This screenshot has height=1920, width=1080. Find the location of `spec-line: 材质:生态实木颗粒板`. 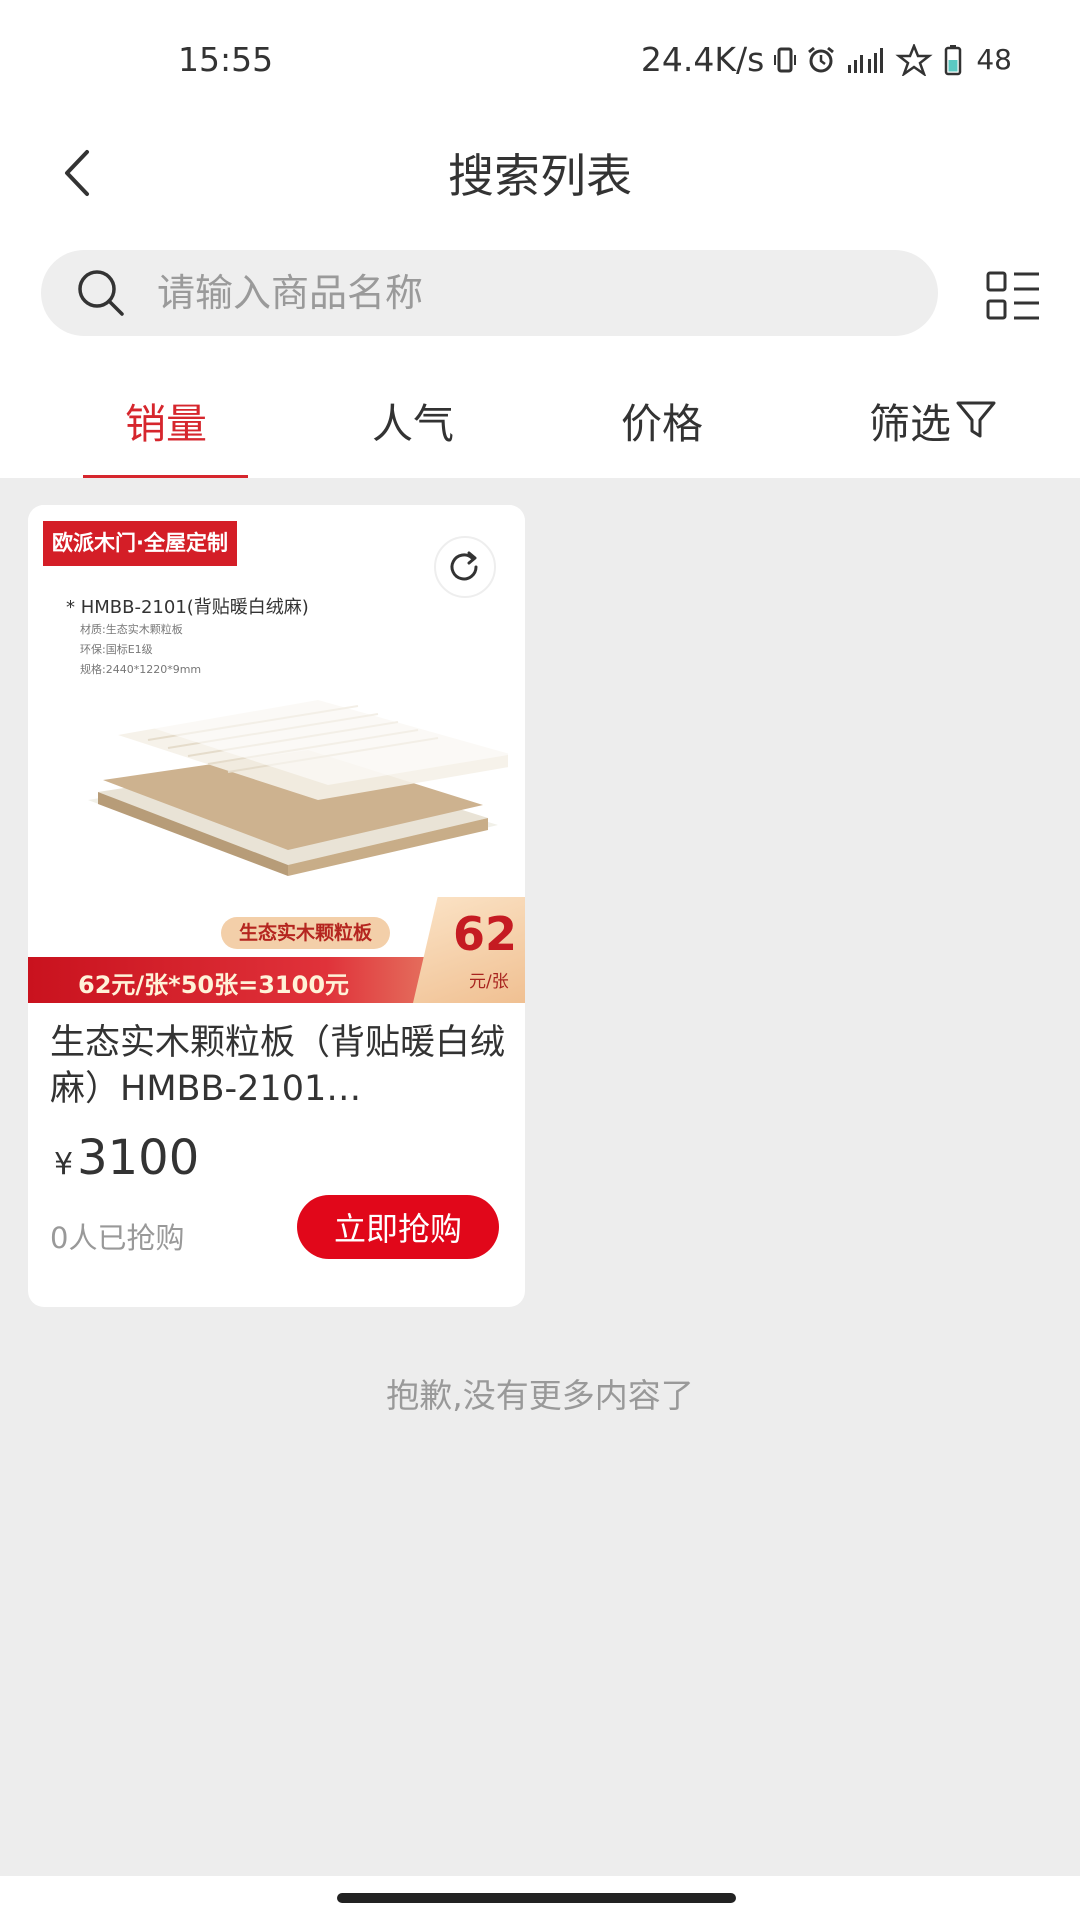

spec-line: 材质:生态实木颗粒板 is located at coordinates (131, 629).